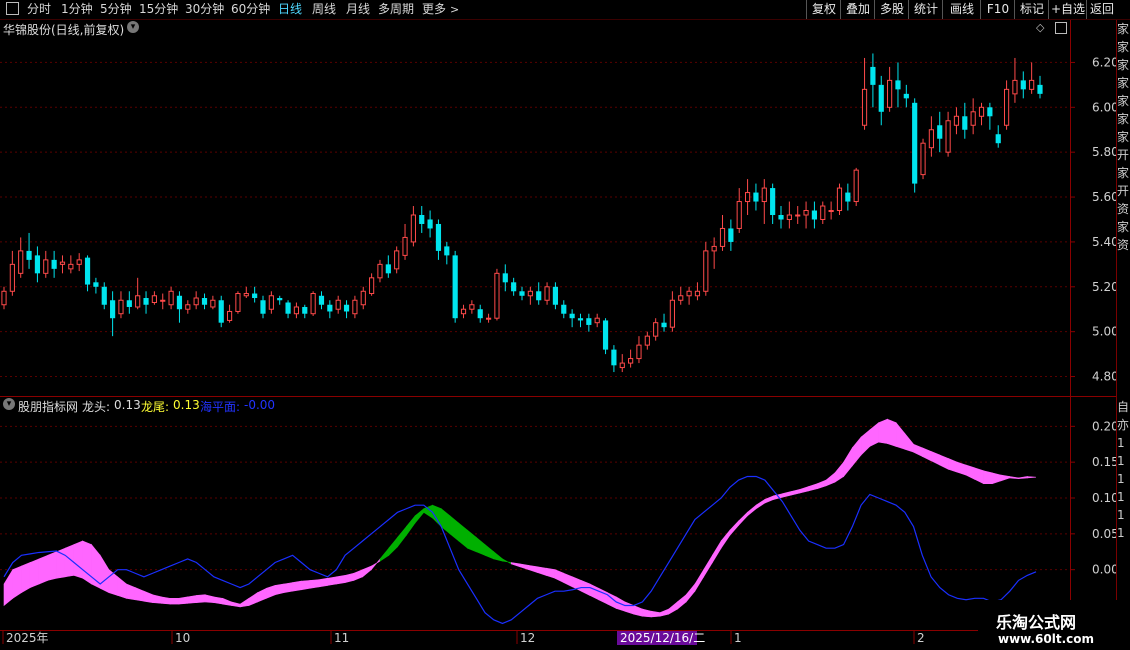  Describe the element at coordinates (1123, 470) in the screenshot. I see `right-strip-bottom-text: 自亦111111` at that location.